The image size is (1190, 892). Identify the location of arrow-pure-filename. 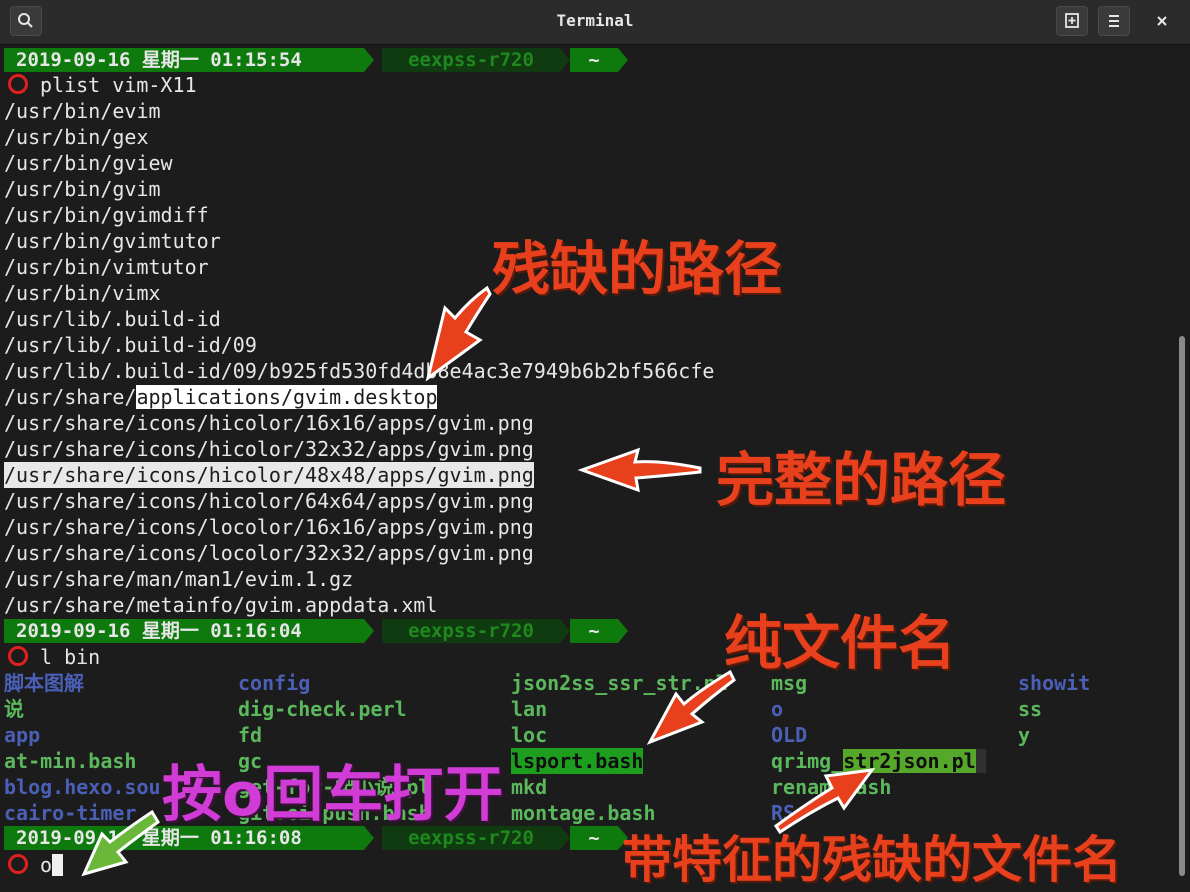
(691, 707).